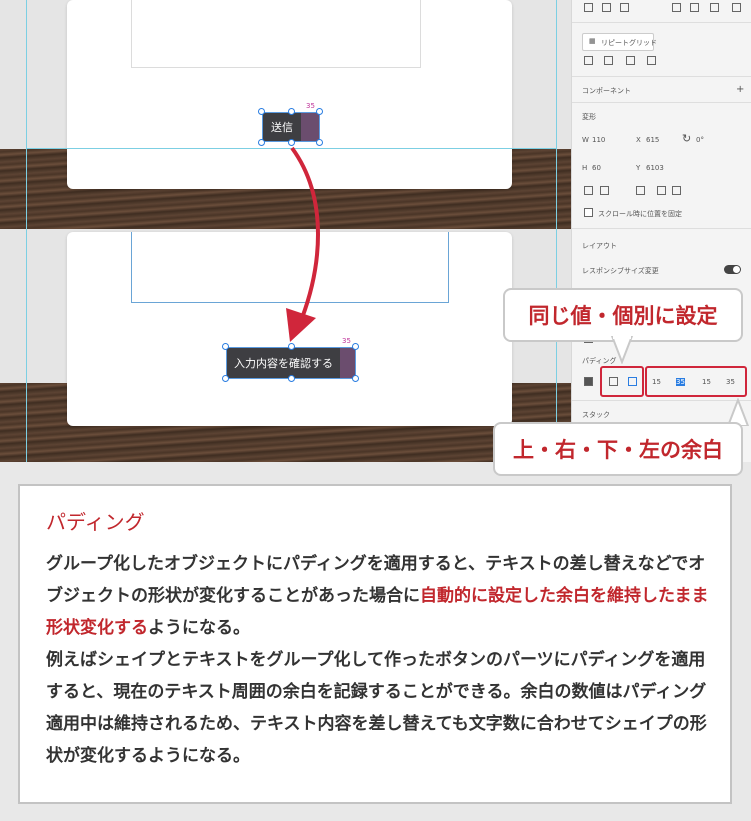  I want to click on rotate-icon: ↻, so click(687, 138).